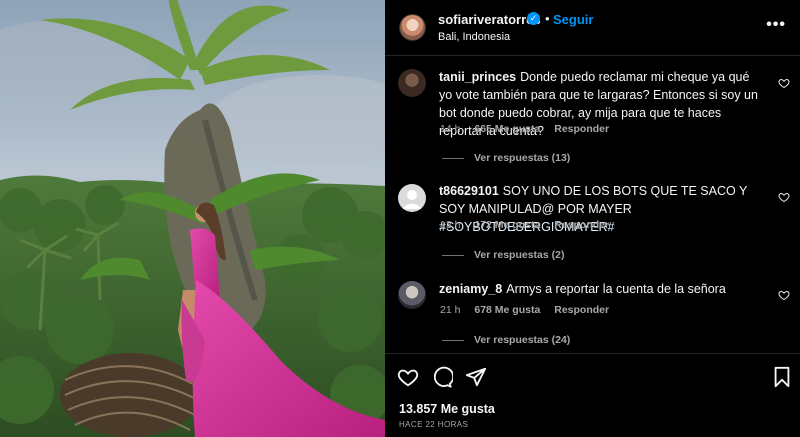 This screenshot has width=800, height=437. Describe the element at coordinates (433, 424) in the screenshot. I see `post-timestamp: HACE 22 HORAS` at that location.